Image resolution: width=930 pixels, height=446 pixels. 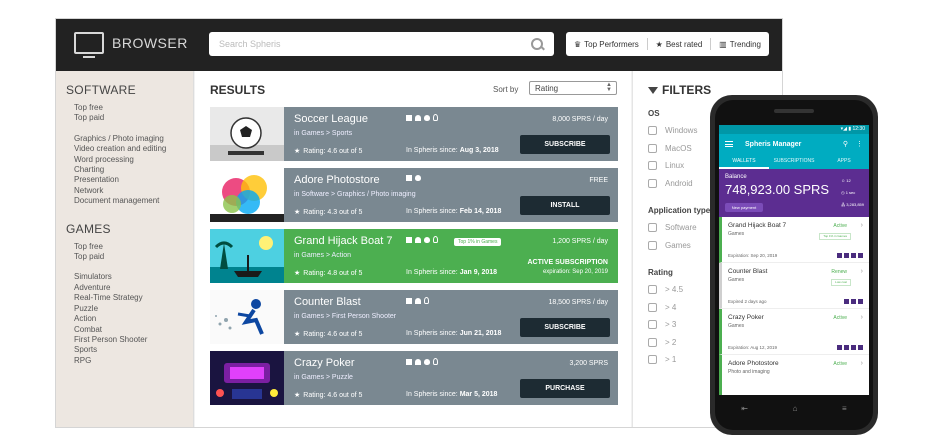 I want to click on purchase-button: PURCHASE, so click(x=565, y=388).